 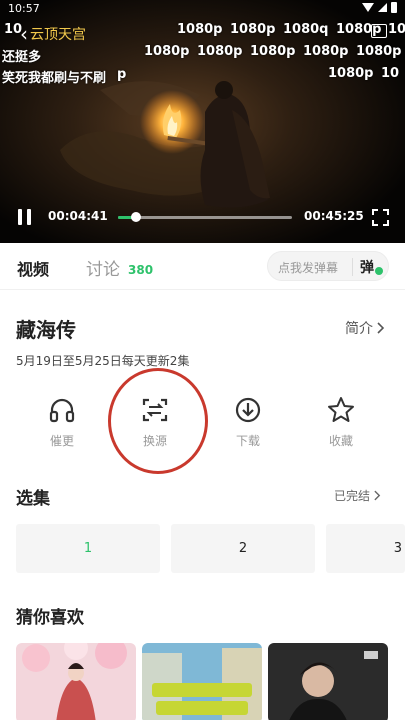 What do you see at coordinates (365, 548) in the screenshot?
I see `episode-item: 3` at bounding box center [365, 548].